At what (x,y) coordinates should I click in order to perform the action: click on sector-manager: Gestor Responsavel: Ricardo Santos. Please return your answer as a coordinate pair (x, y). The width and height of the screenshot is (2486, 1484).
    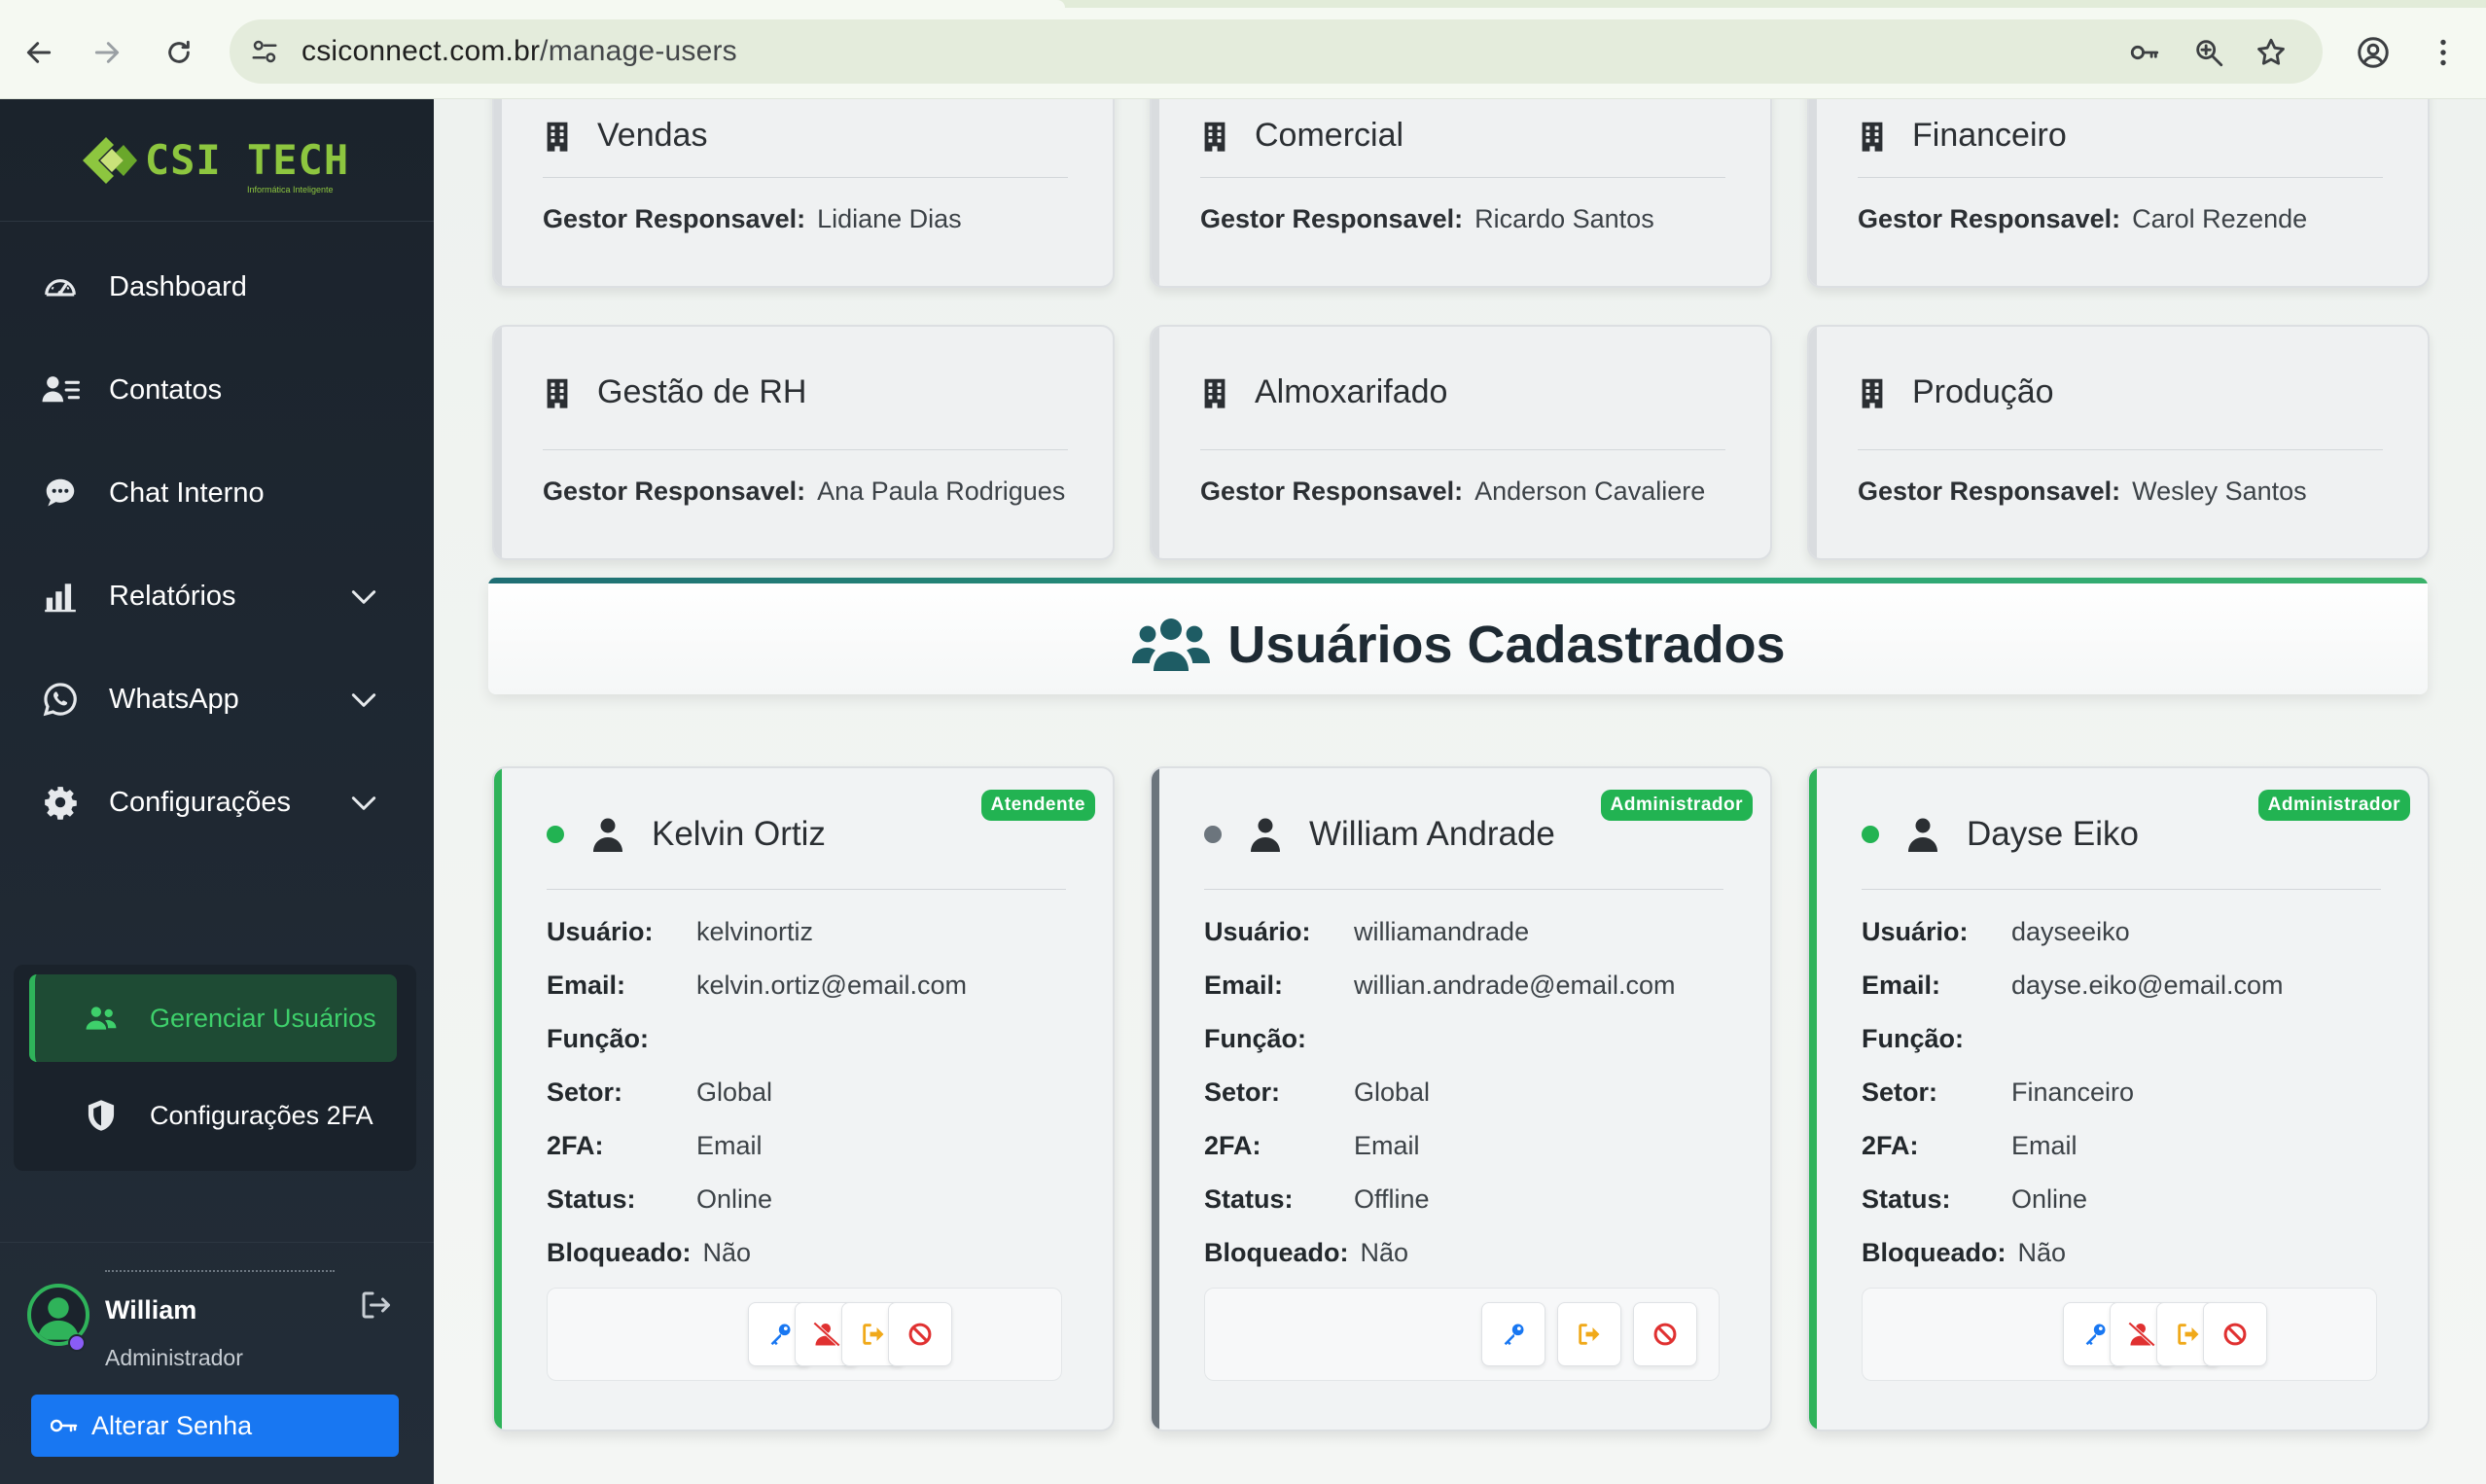
    Looking at the image, I should click on (1427, 219).